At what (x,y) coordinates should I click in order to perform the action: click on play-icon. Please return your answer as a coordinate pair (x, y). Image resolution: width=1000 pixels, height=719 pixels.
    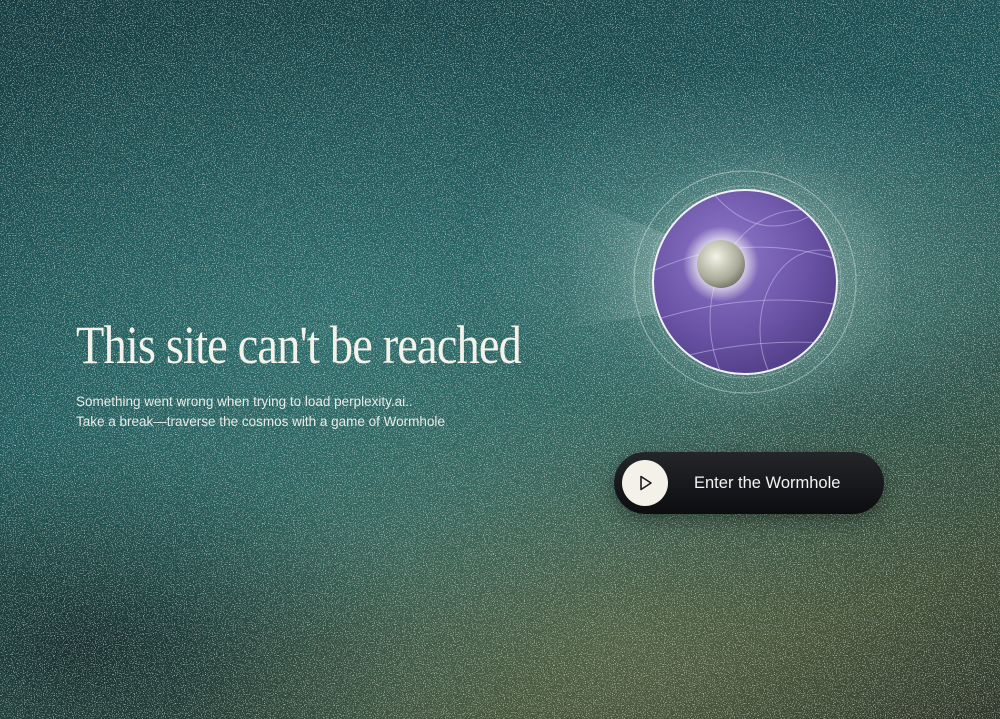
    Looking at the image, I should click on (646, 483).